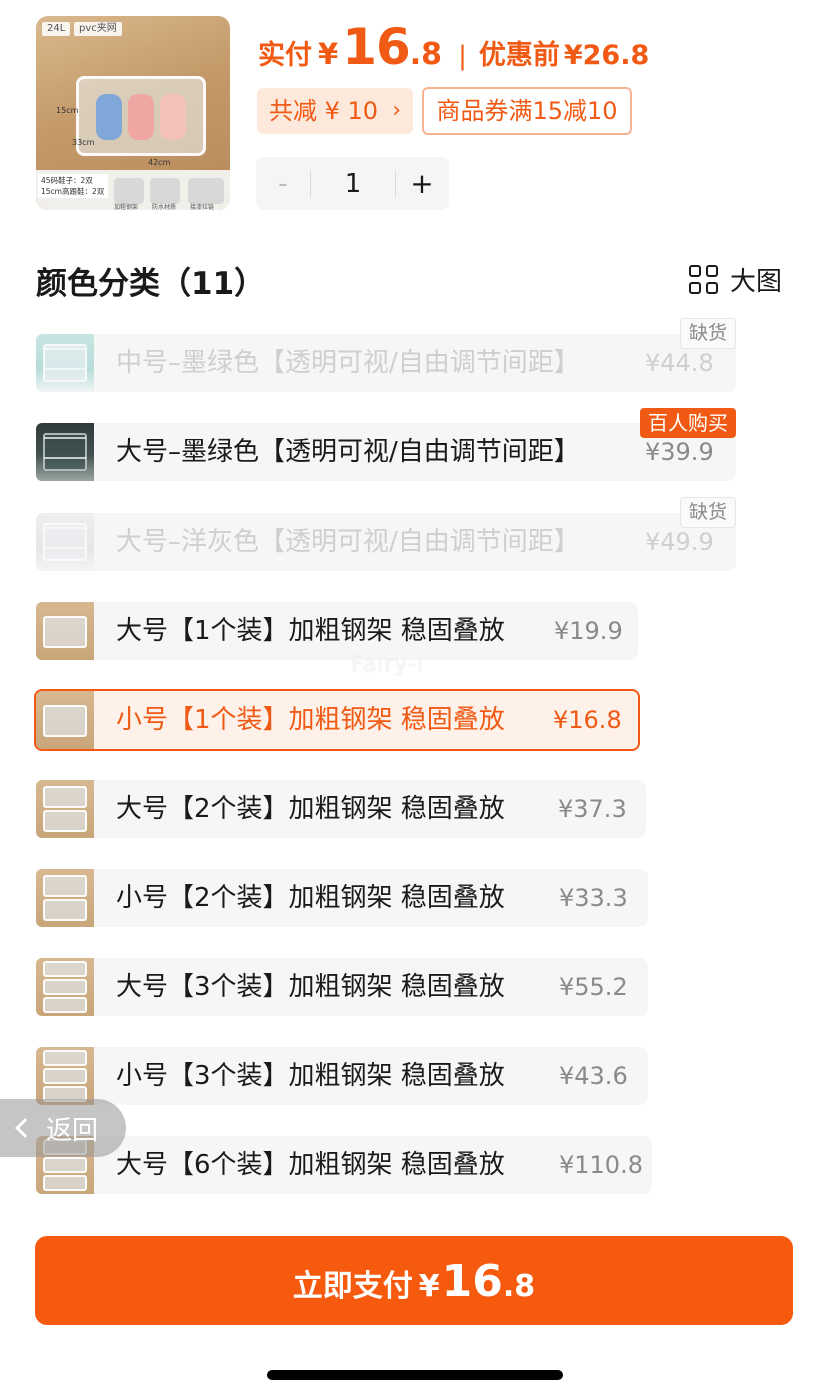 Image resolution: width=828 pixels, height=1397 pixels. What do you see at coordinates (151, 284) in the screenshot?
I see `color-category-title: 颜色分类（11）` at bounding box center [151, 284].